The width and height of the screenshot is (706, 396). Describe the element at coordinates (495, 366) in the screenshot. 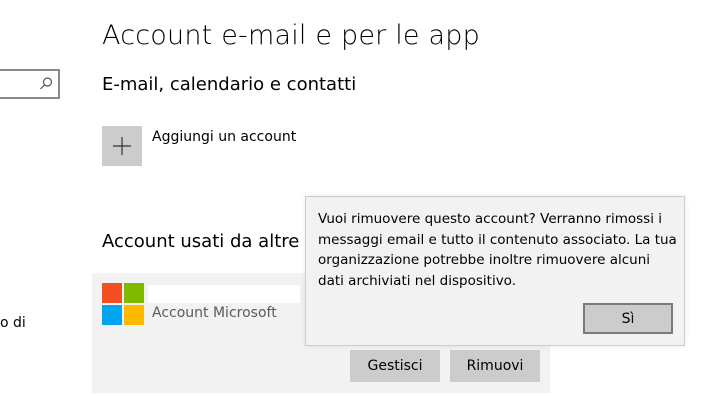

I see `remove-button: Rimuovi` at that location.